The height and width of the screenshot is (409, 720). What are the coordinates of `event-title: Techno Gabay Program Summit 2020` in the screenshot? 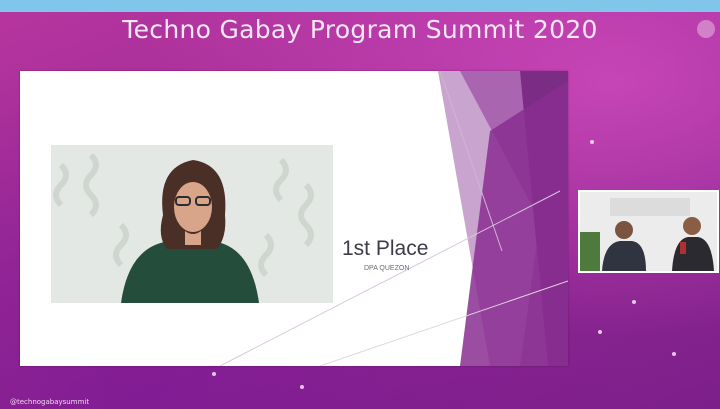 It's located at (360, 29).